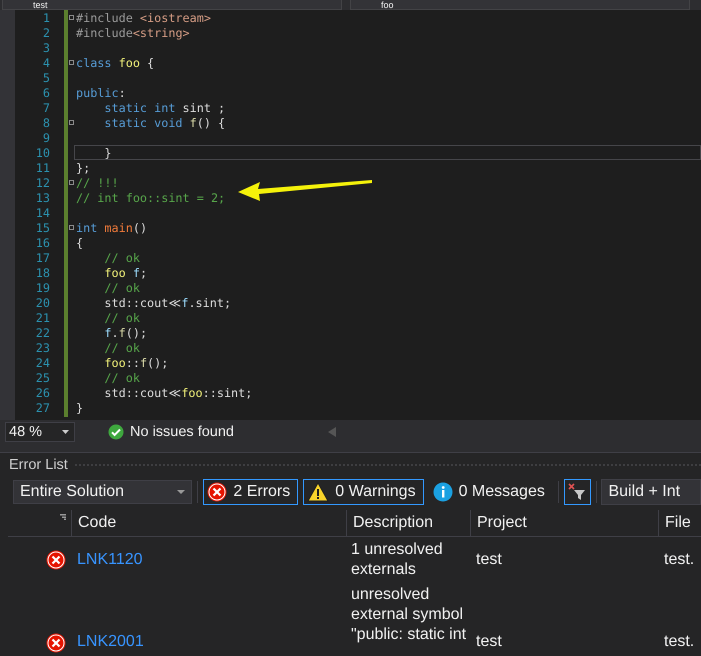  What do you see at coordinates (42, 407) in the screenshot?
I see `line-number: 27` at bounding box center [42, 407].